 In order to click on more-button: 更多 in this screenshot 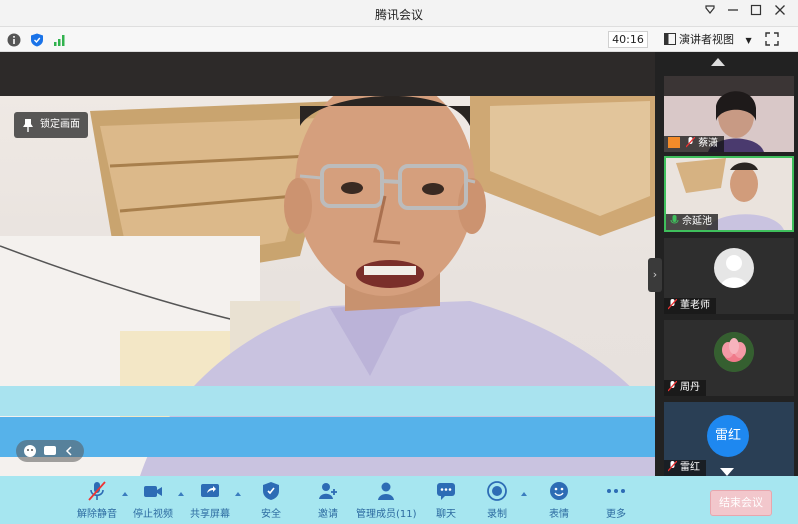, I will do `click(616, 500)`.